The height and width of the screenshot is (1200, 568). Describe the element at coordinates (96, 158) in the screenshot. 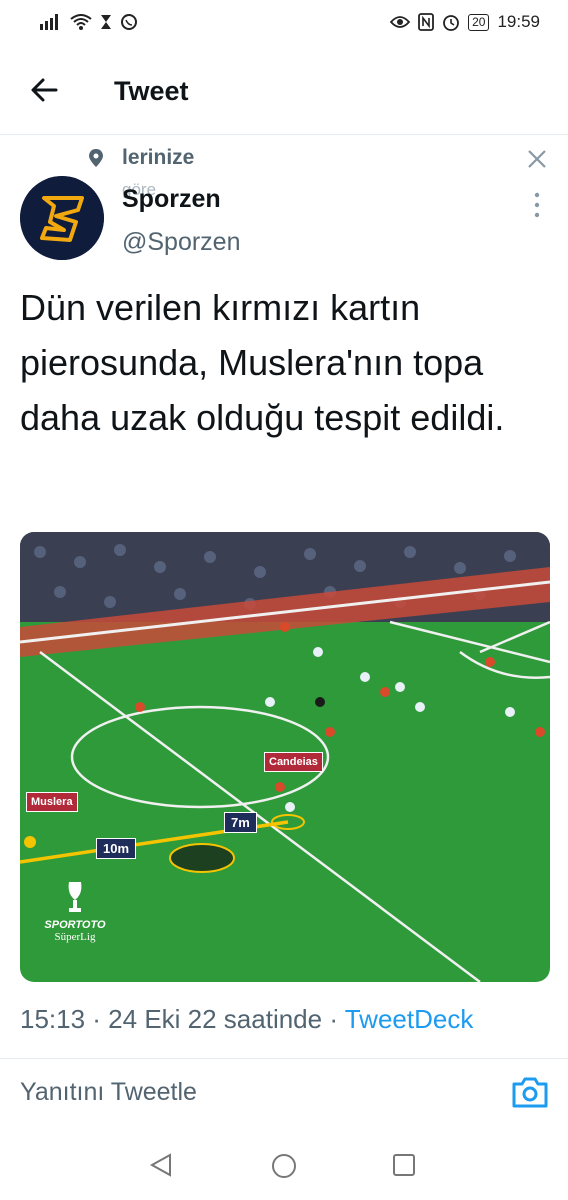

I see `location-pin-icon` at that location.